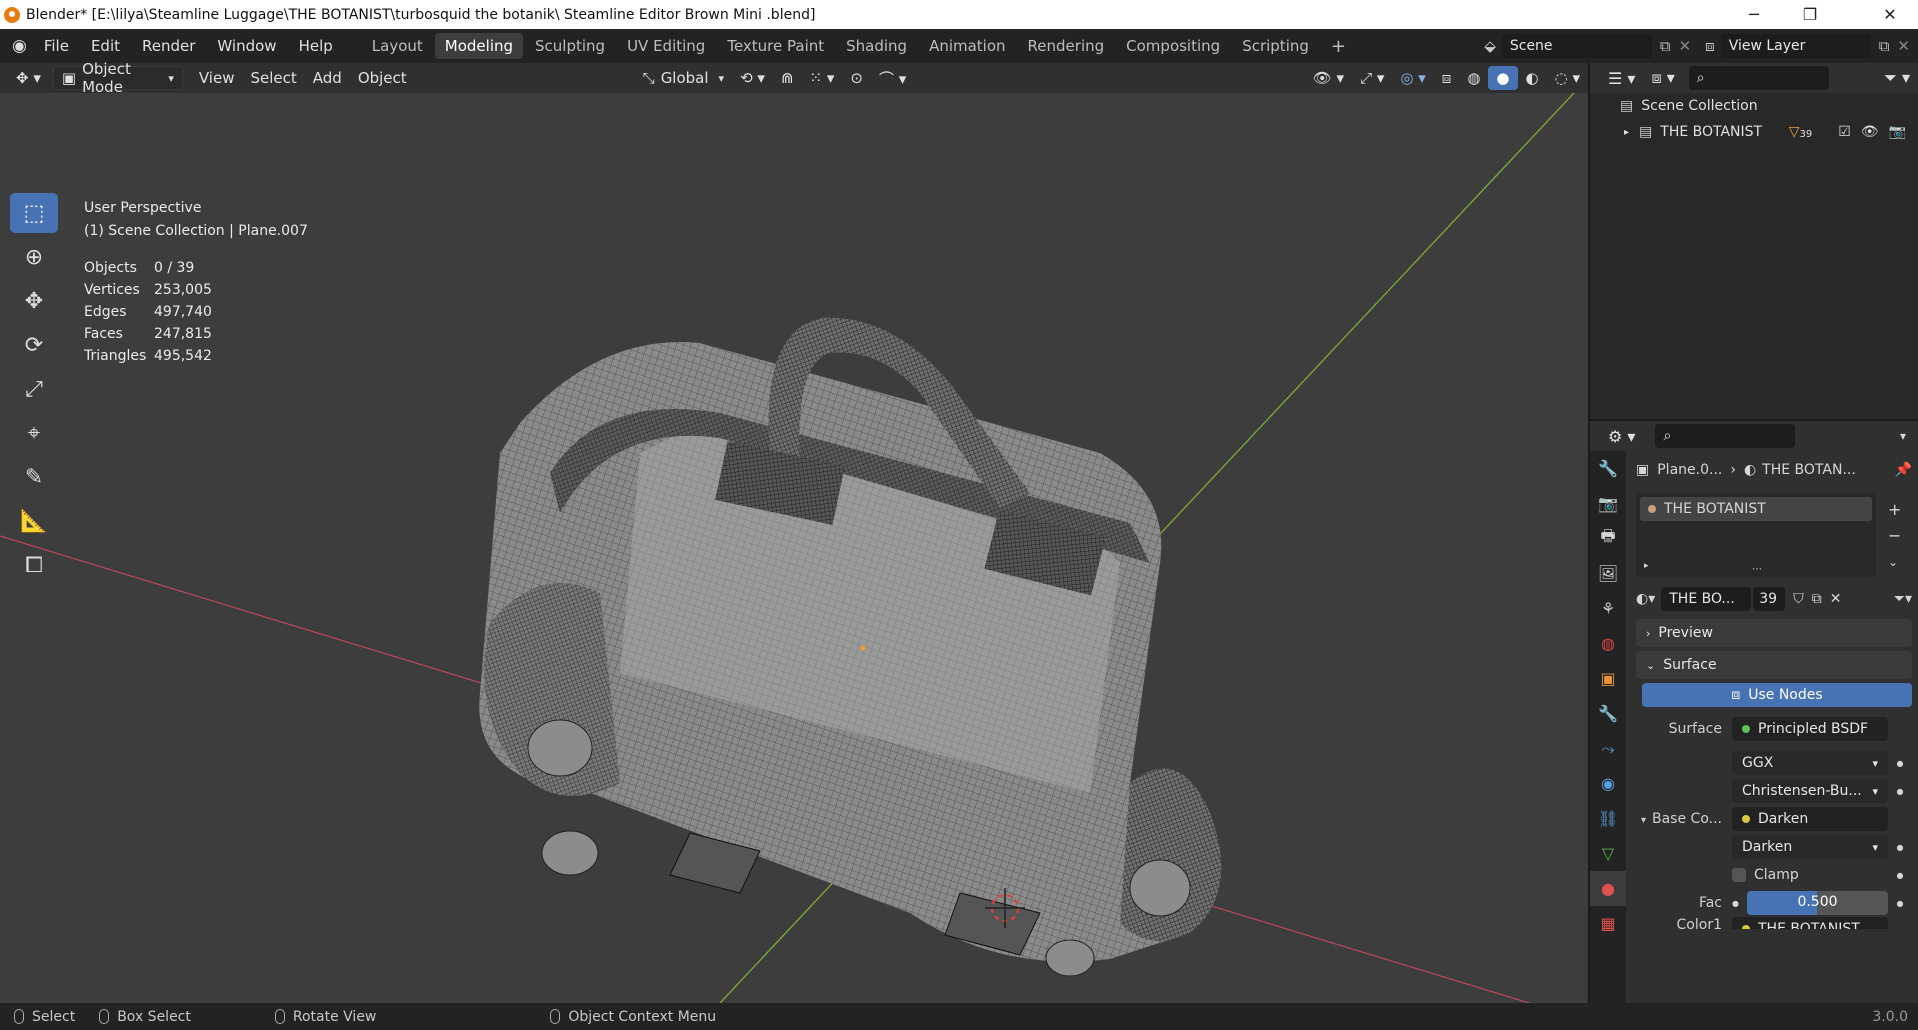 This screenshot has height=1030, width=1918. What do you see at coordinates (1066, 46) in the screenshot?
I see `tab-rendering: Rendering` at bounding box center [1066, 46].